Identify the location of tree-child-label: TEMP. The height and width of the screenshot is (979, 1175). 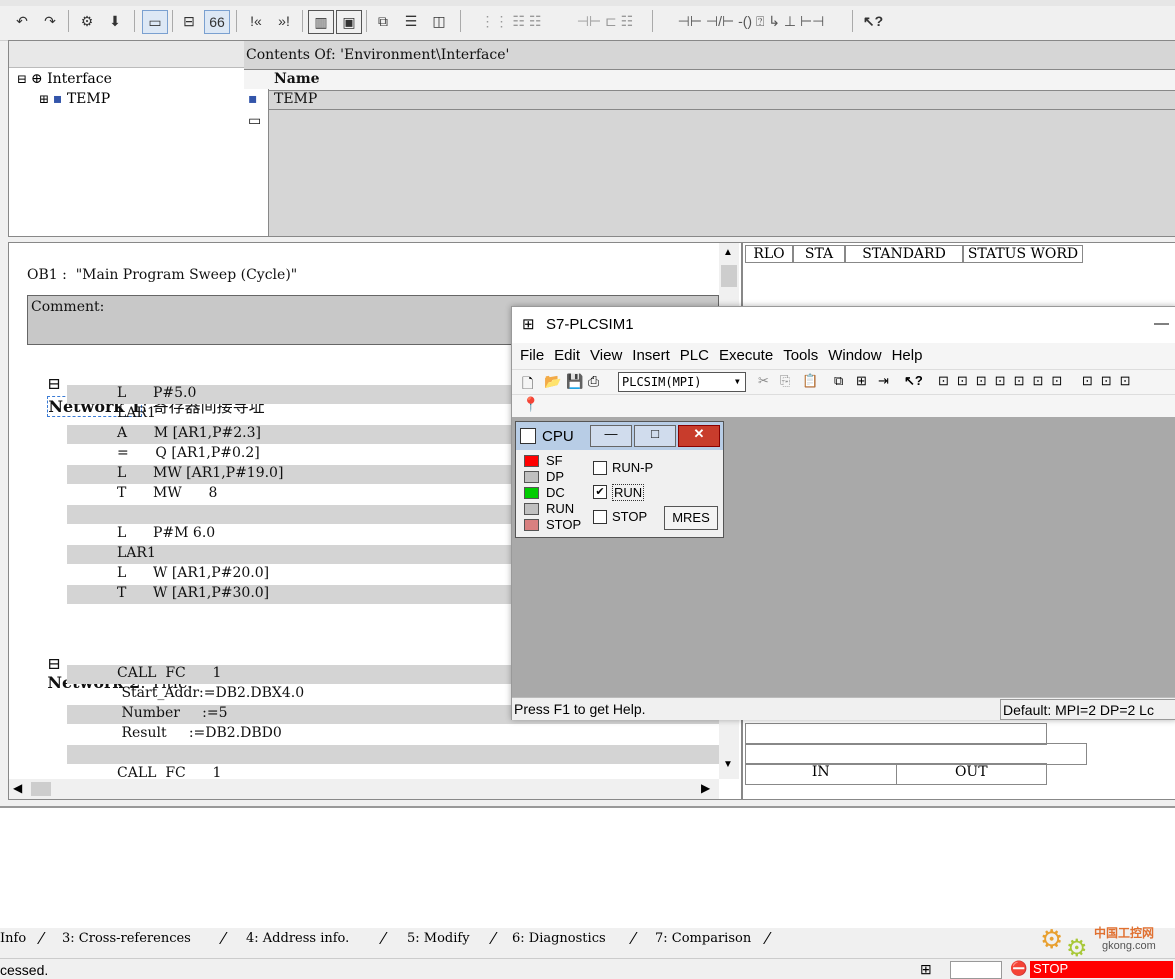
(88, 99).